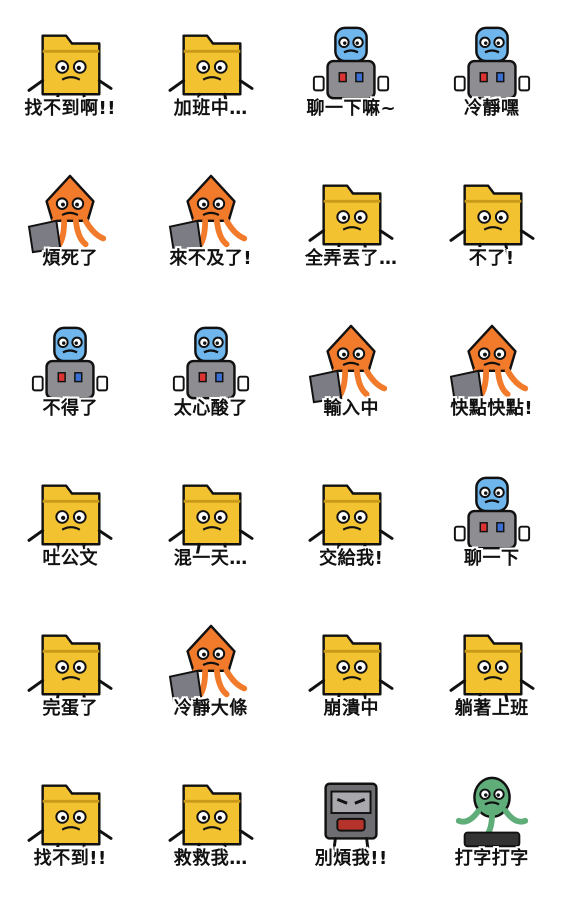 Image resolution: width=562 pixels, height=900 pixels. Describe the element at coordinates (351, 708) in the screenshot. I see `sticker-caption: 崩潰中` at that location.